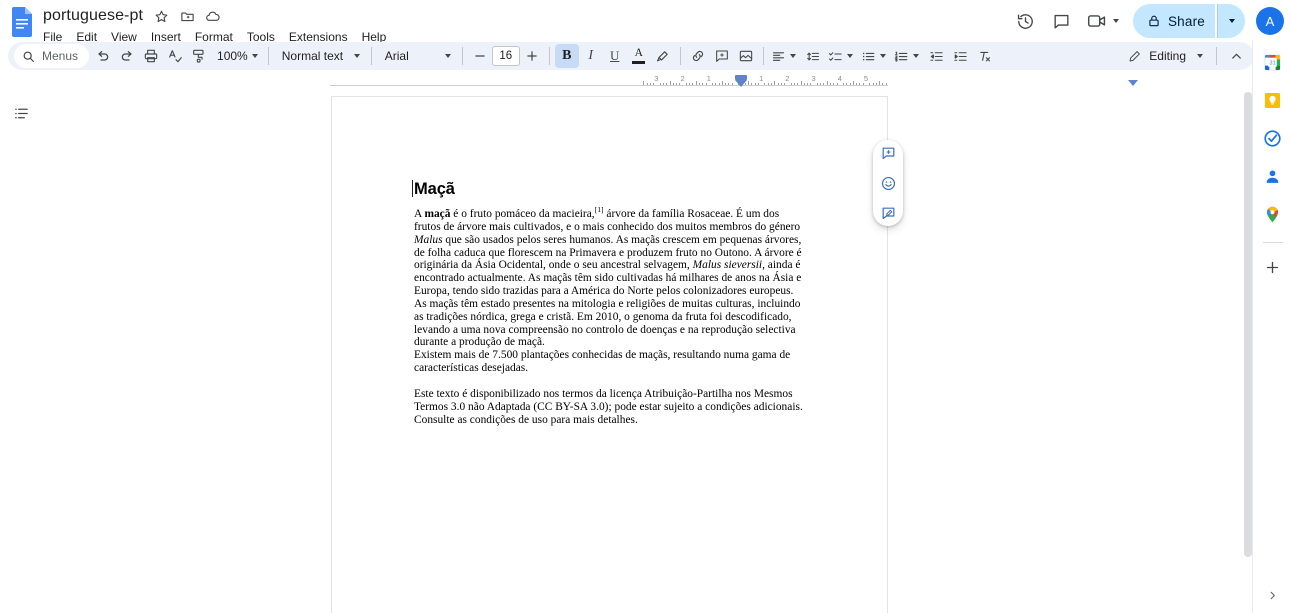  Describe the element at coordinates (1236, 56) in the screenshot. I see `collapse-menus-icon` at that location.